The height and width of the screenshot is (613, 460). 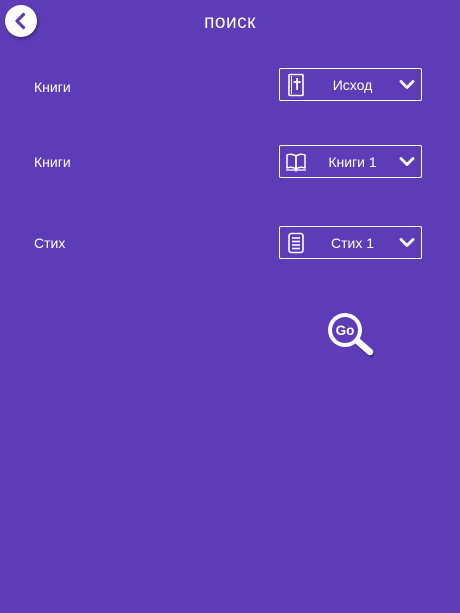 I want to click on chapter-label: Книги, so click(x=52, y=162).